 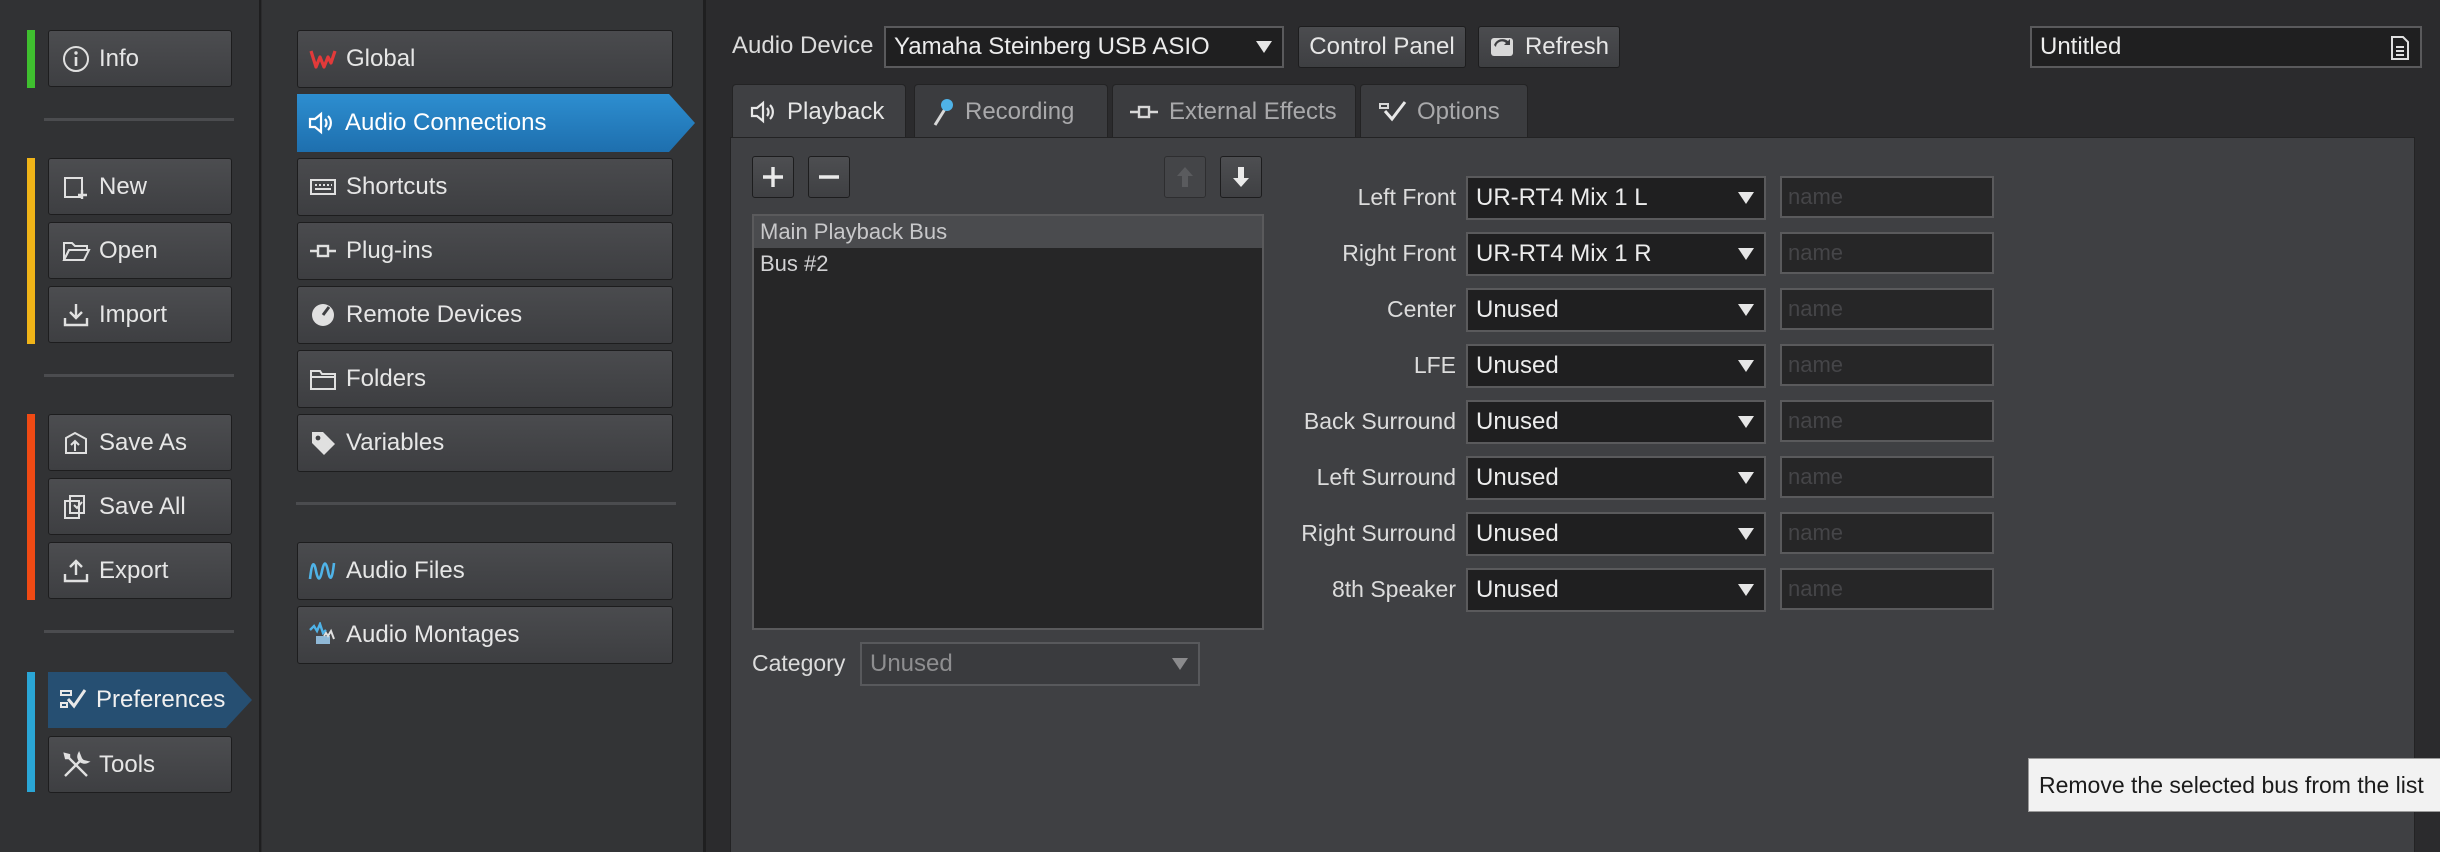 I want to click on export-label: Export, so click(x=134, y=570).